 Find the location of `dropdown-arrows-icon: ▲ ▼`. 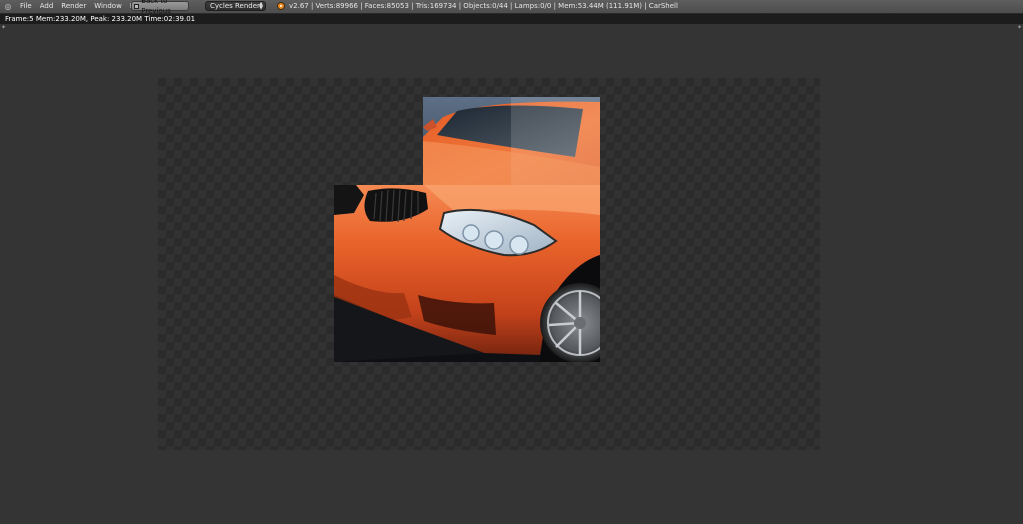

dropdown-arrows-icon: ▲ ▼ is located at coordinates (261, 6).